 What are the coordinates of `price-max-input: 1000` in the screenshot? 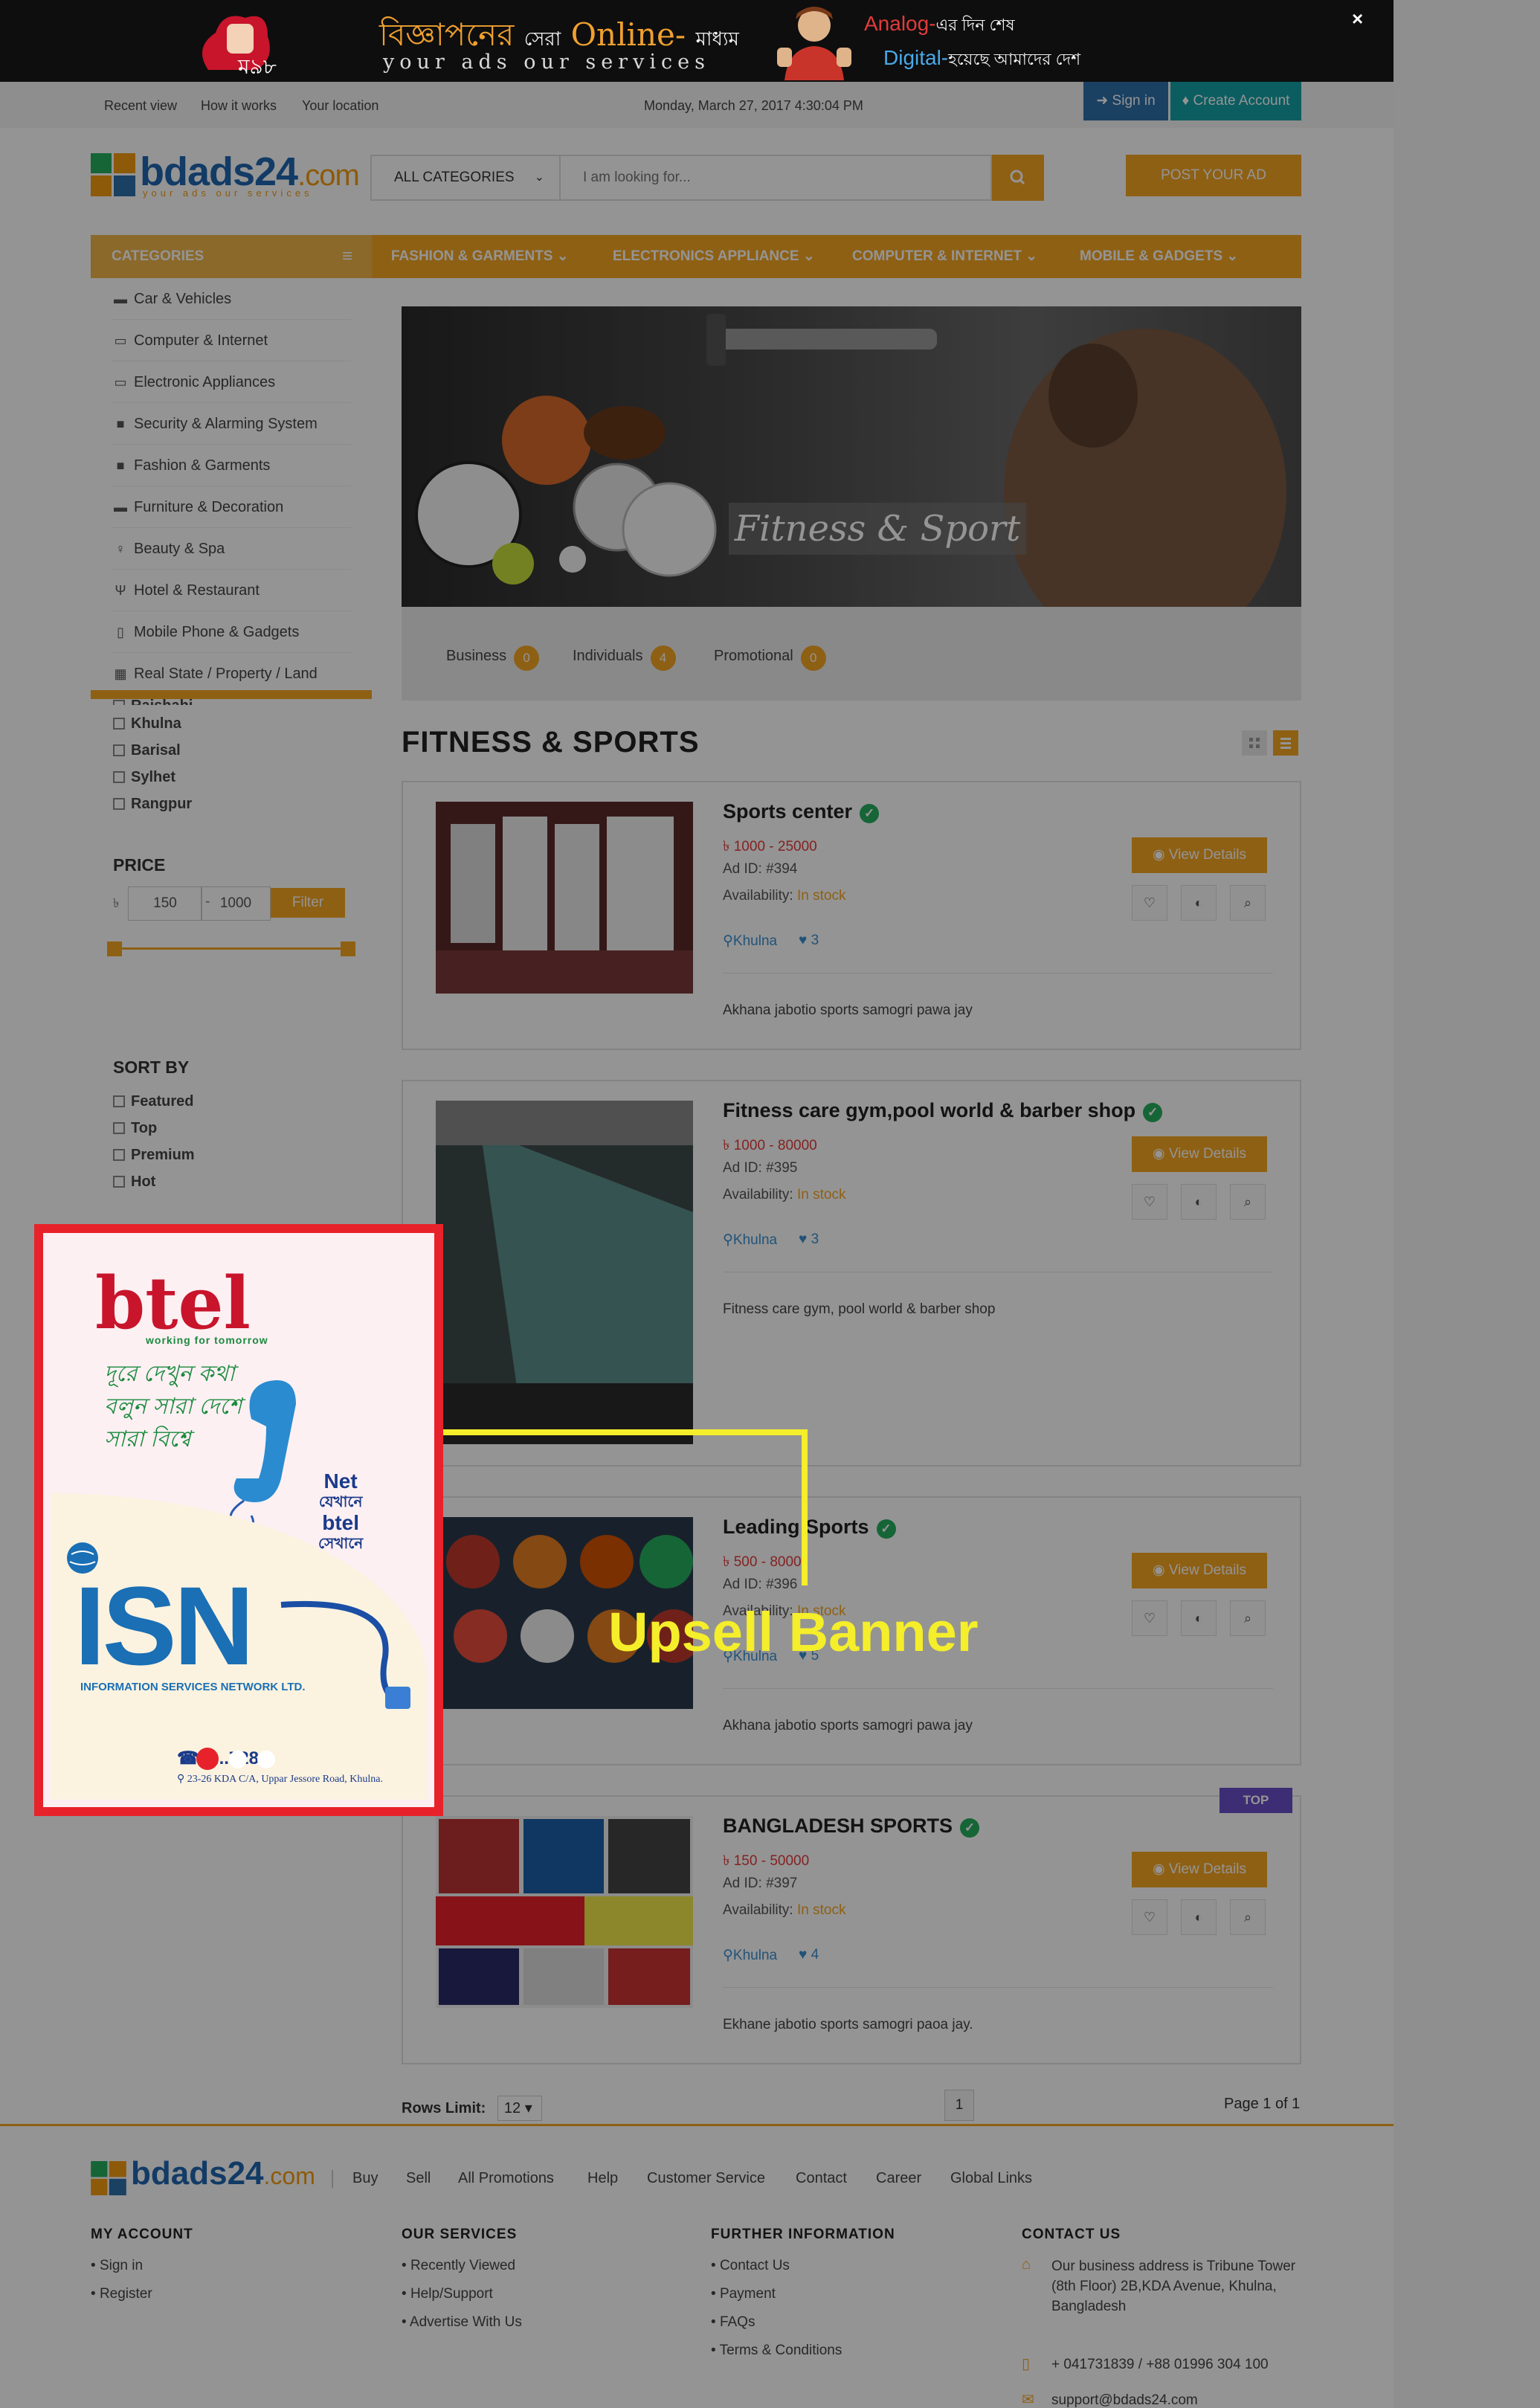 It's located at (236, 904).